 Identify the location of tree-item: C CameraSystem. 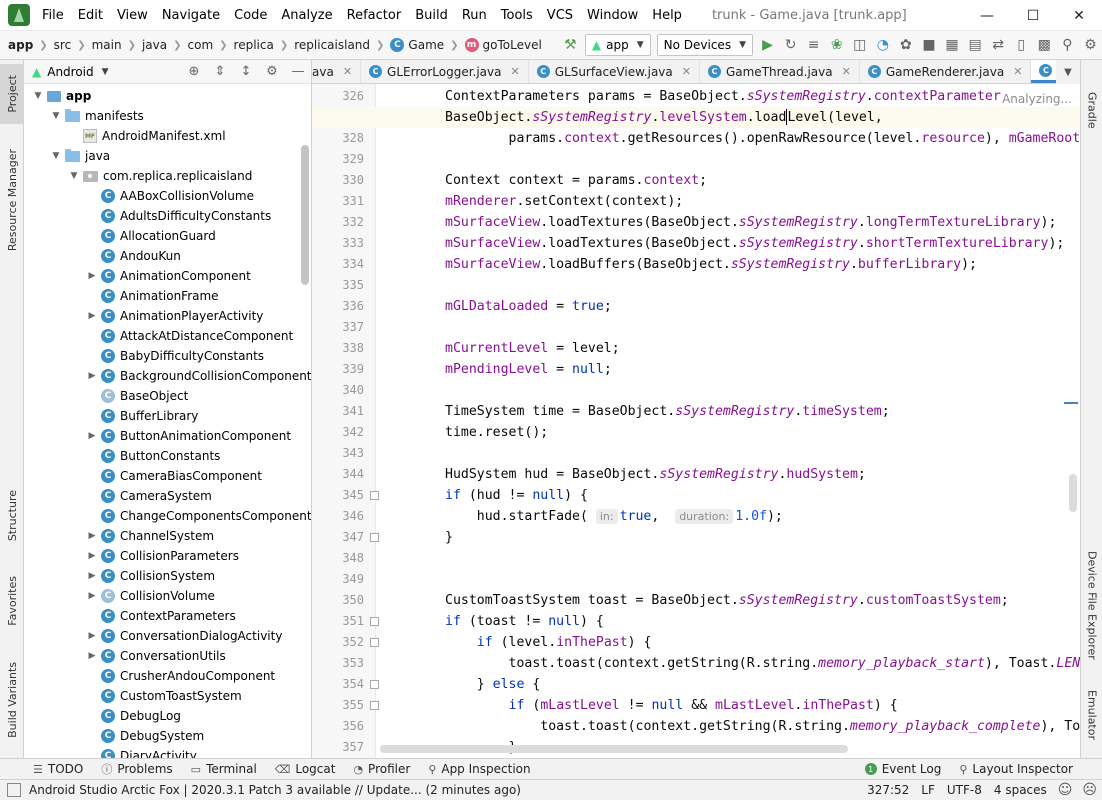
(167, 496).